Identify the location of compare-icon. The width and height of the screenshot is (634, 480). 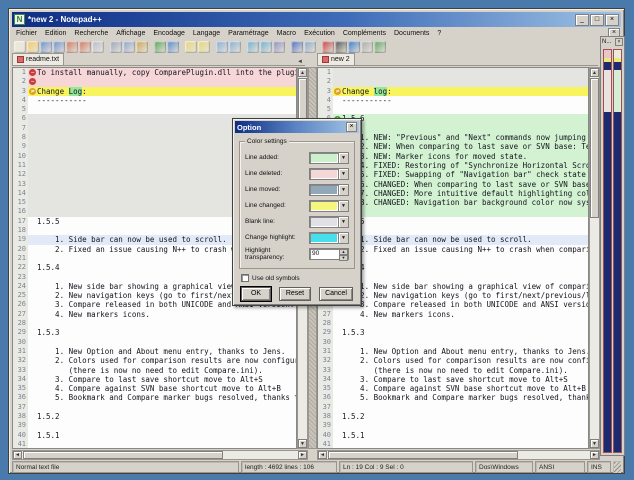
(380, 47).